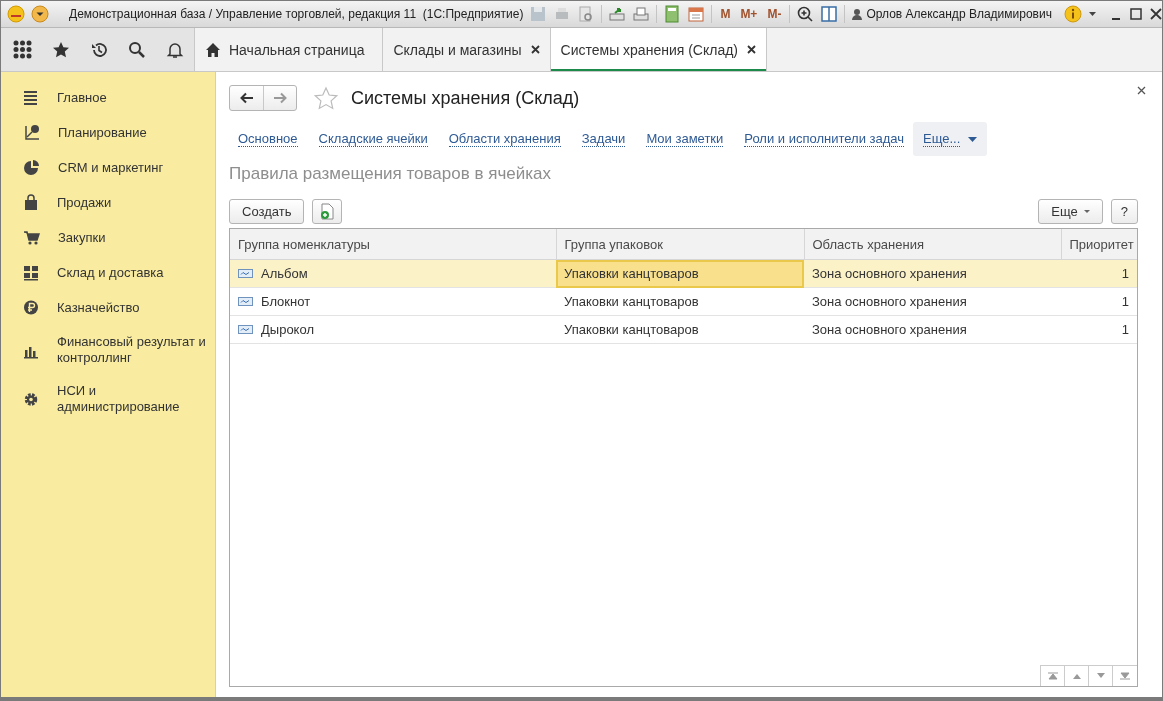 The image size is (1163, 701). I want to click on panels-icon, so click(829, 14).